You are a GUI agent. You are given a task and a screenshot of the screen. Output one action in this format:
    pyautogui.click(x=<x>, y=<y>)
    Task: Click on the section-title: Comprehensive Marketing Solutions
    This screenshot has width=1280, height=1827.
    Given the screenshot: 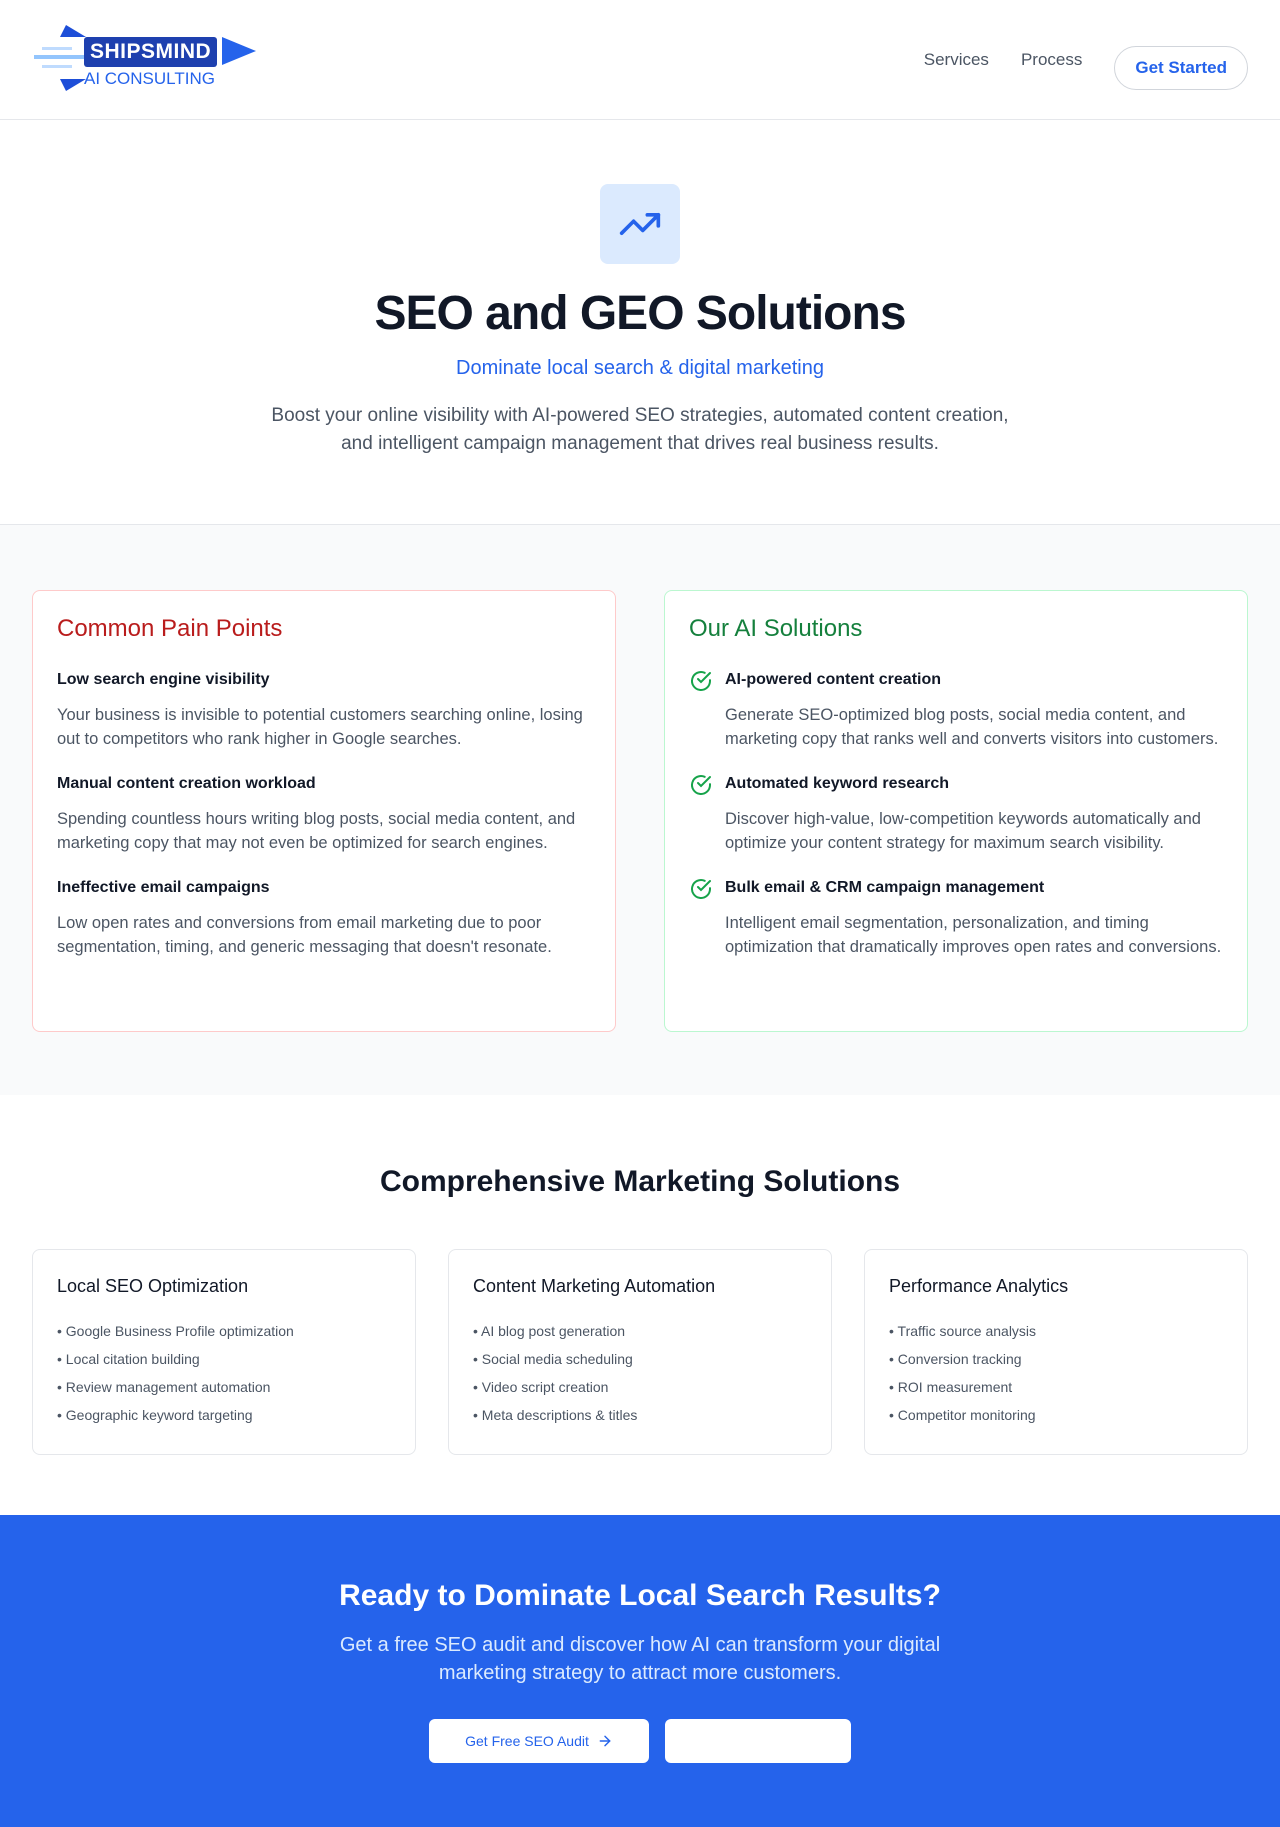 What is the action you would take?
    pyautogui.click(x=640, y=1181)
    